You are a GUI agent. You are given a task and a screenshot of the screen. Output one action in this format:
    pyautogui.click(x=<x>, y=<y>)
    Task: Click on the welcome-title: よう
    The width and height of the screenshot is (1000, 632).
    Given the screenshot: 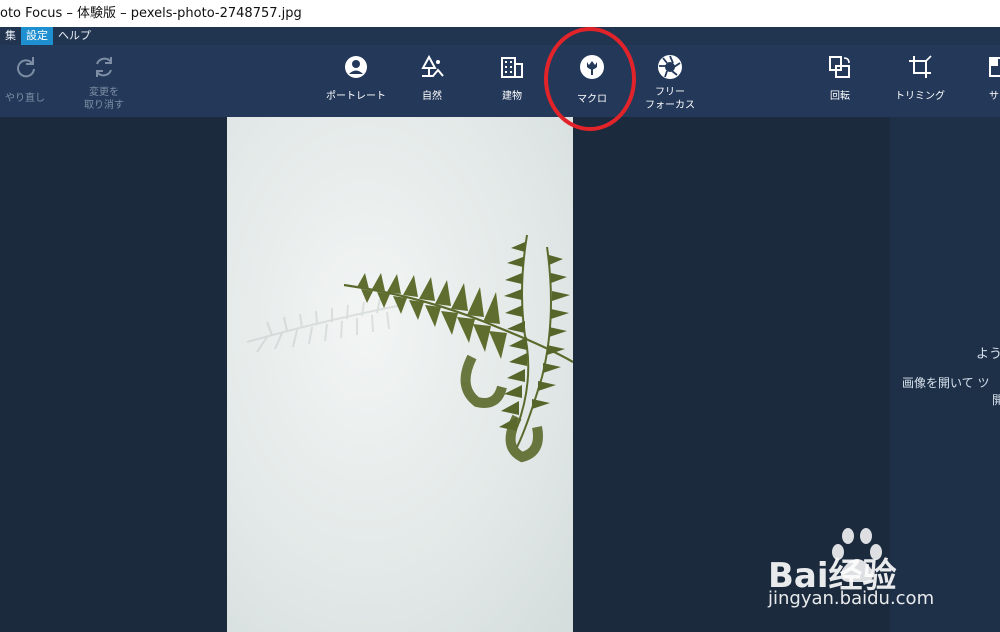 What is the action you would take?
    pyautogui.click(x=988, y=354)
    